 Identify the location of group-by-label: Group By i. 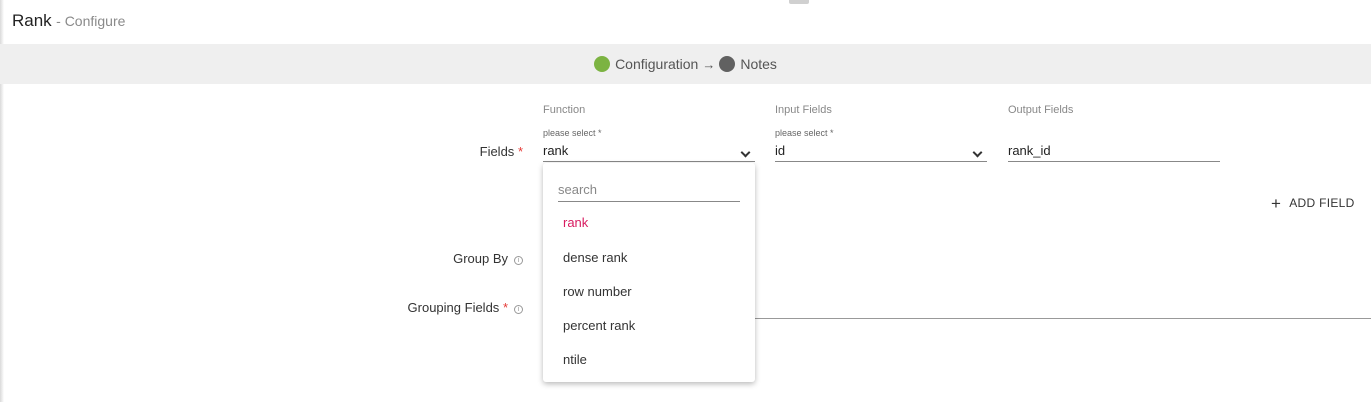
(488, 258).